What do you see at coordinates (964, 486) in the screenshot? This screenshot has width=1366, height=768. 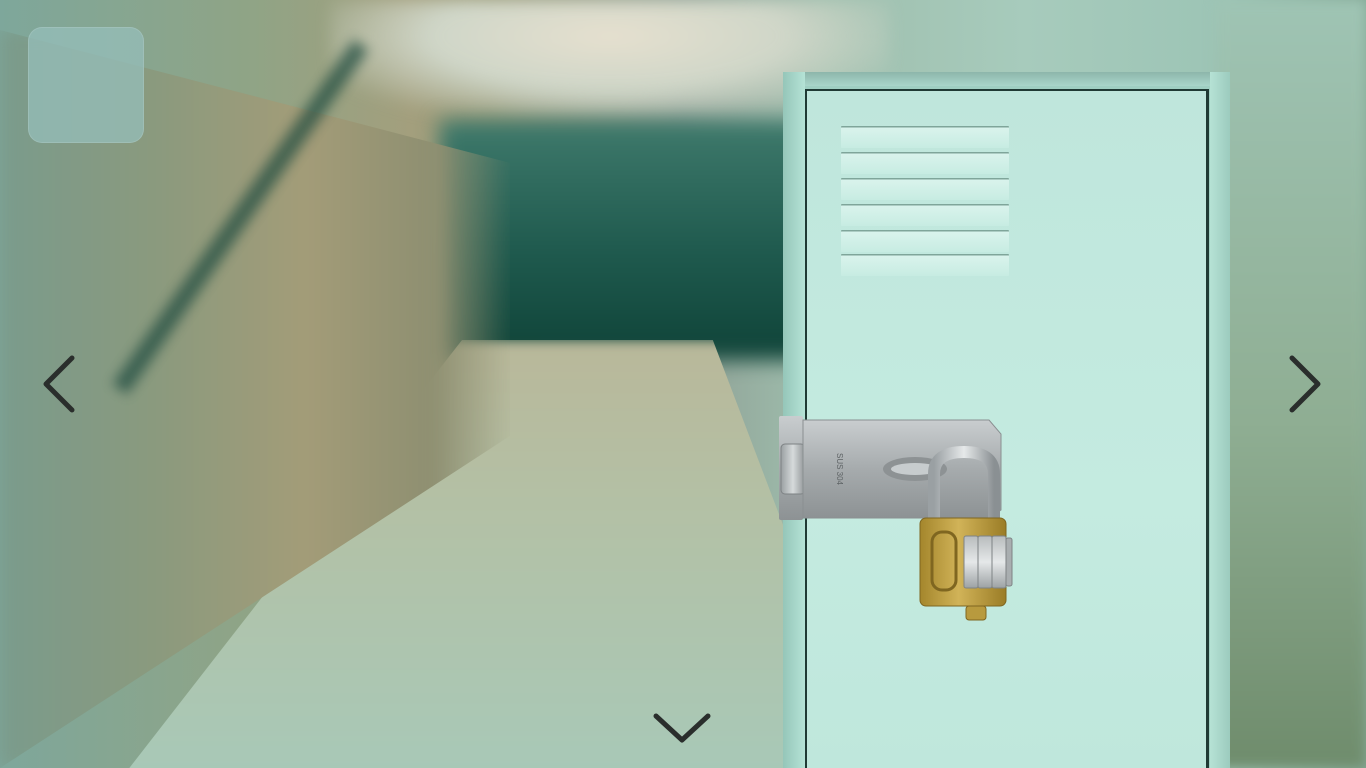 I see `padlock-shackle` at bounding box center [964, 486].